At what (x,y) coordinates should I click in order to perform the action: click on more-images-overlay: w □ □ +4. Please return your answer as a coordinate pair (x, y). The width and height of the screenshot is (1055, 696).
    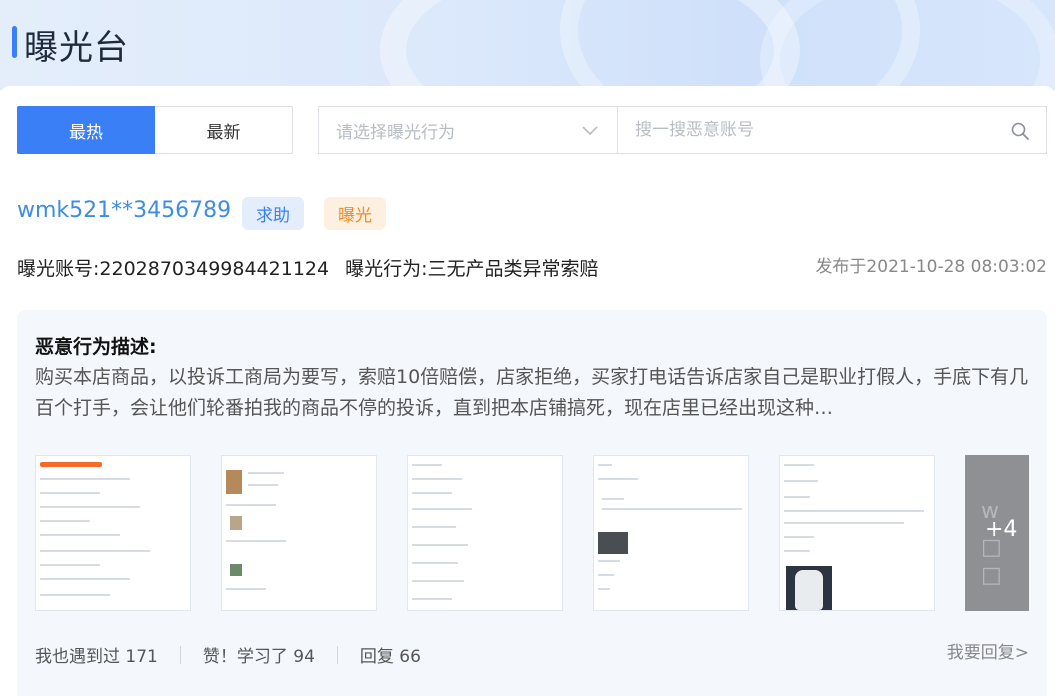
    Looking at the image, I should click on (997, 533).